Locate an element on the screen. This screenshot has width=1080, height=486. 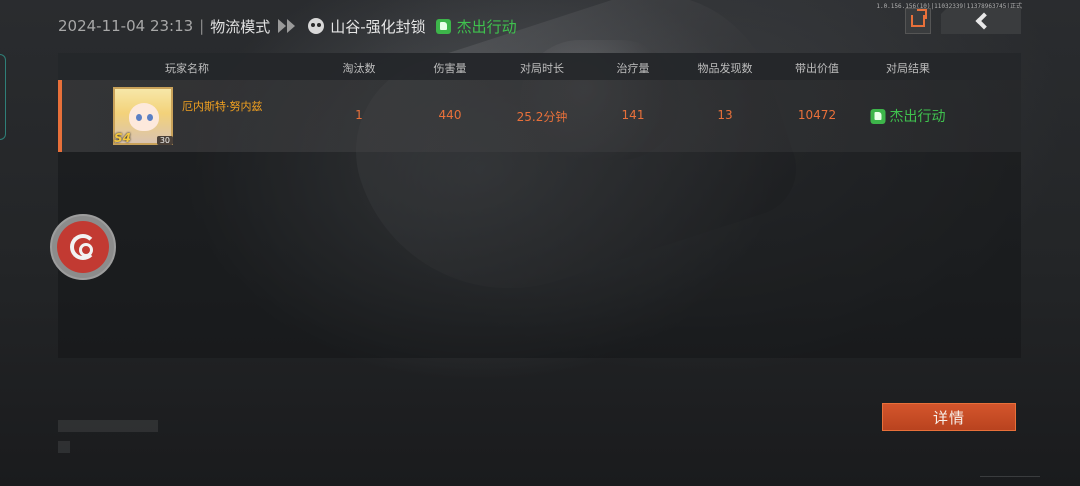
share-button is located at coordinates (918, 21).